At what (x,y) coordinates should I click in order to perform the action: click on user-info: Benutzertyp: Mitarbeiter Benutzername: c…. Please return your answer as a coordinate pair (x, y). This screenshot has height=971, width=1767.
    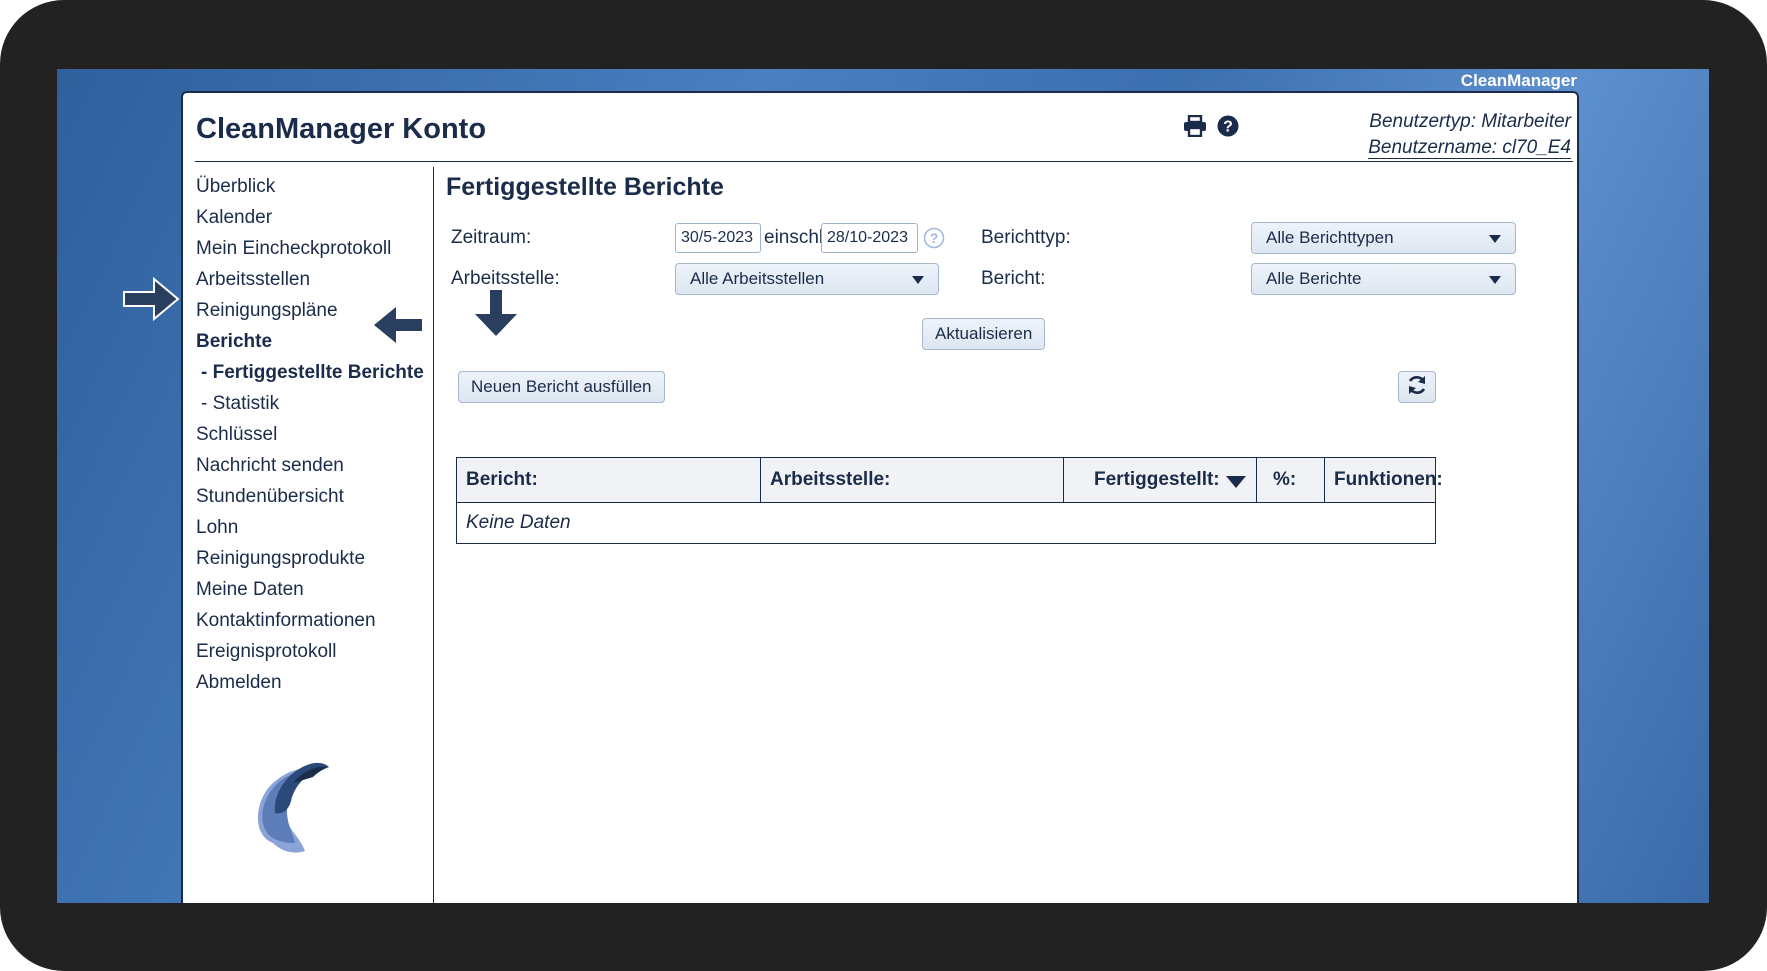
    Looking at the image, I should click on (1469, 135).